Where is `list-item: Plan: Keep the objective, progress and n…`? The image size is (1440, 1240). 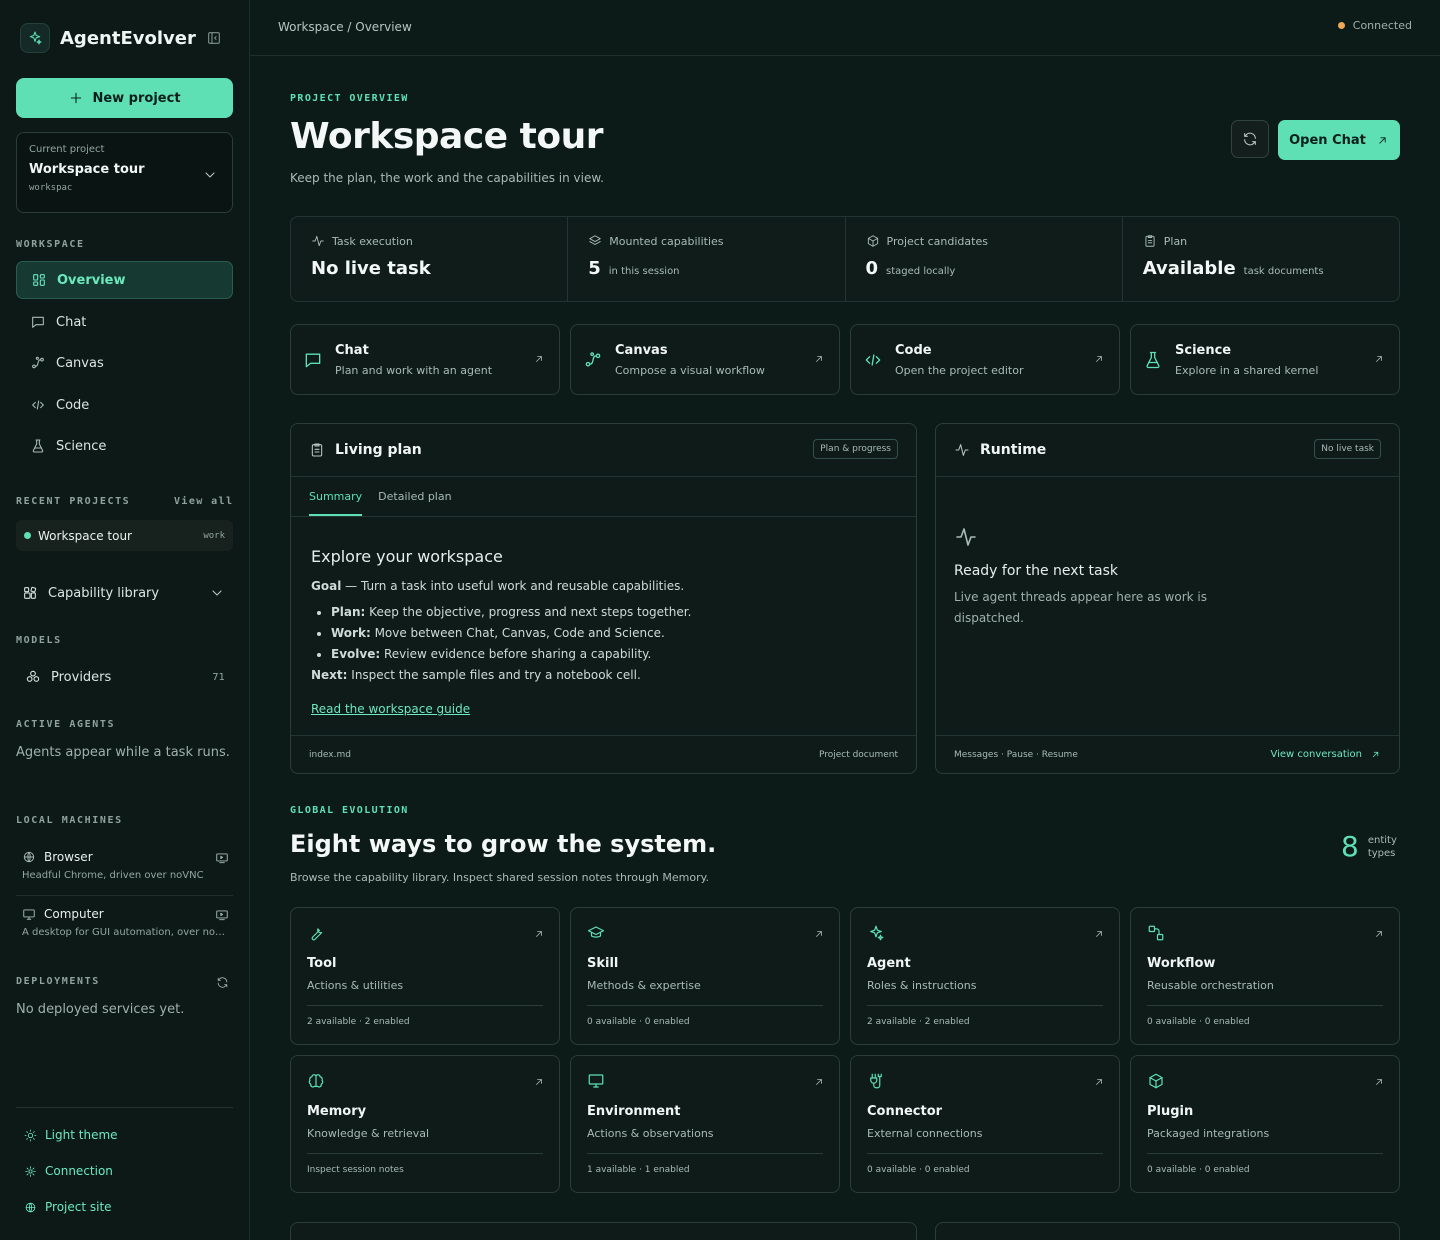
list-item: Plan: Keep the objective, progress and n… is located at coordinates (613, 612).